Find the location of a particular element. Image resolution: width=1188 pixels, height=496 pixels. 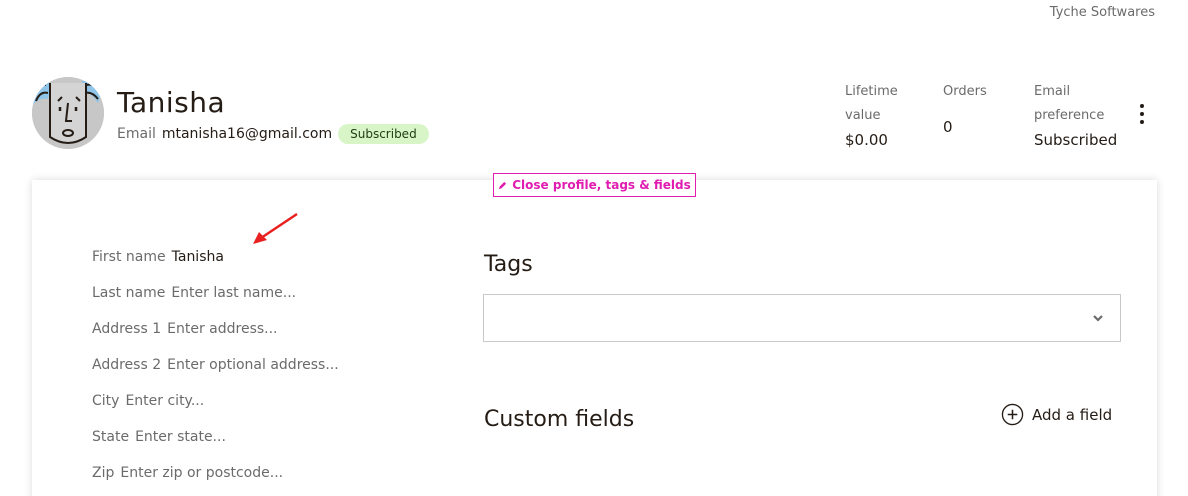

email-label: Email is located at coordinates (136, 134).